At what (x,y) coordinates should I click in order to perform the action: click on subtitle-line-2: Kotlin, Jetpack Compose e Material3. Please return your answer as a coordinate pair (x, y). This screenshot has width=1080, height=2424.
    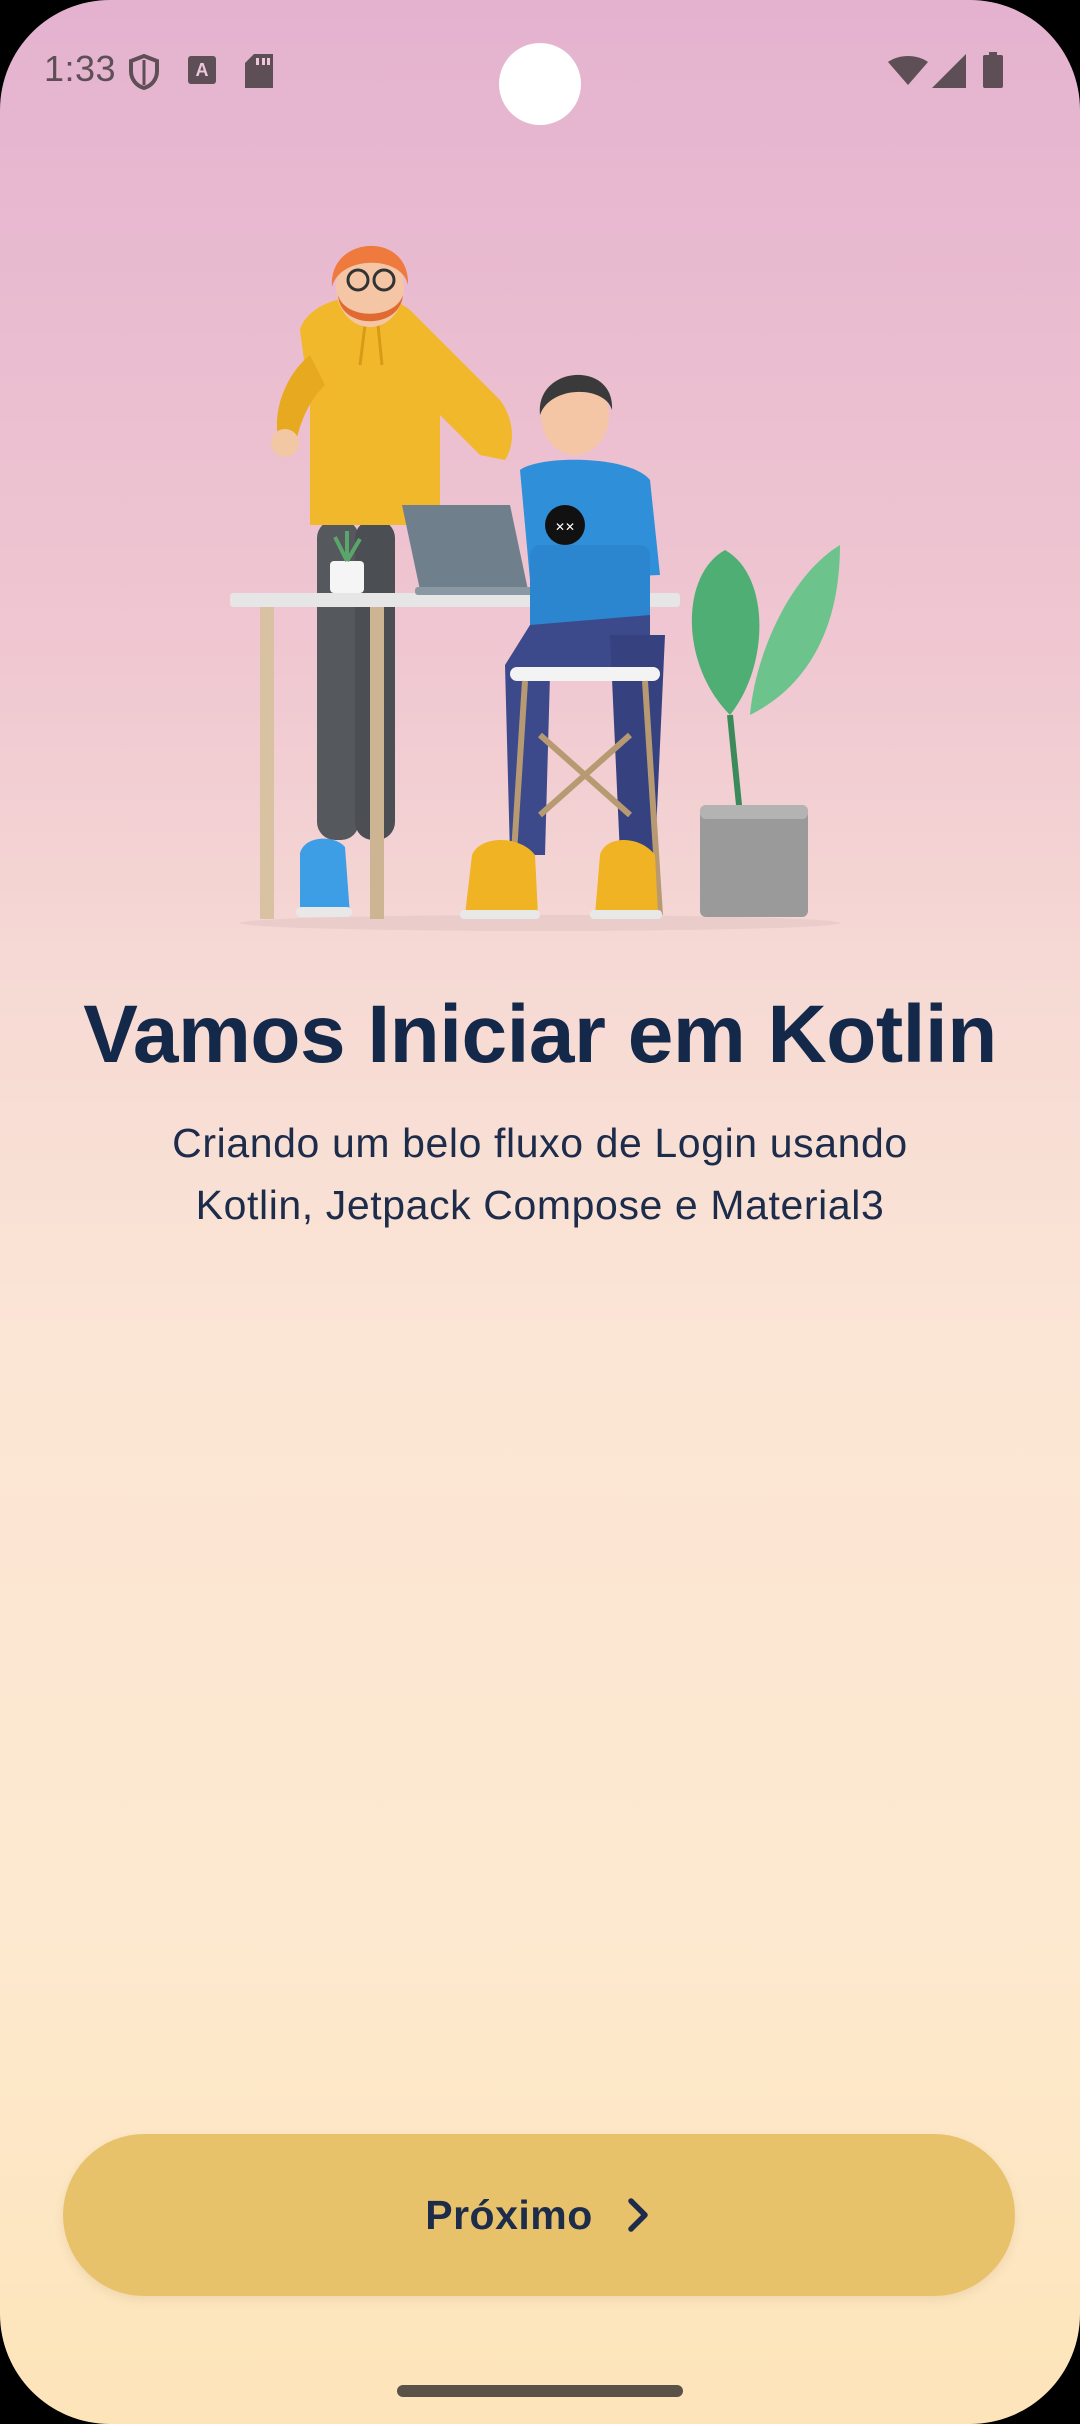
    Looking at the image, I should click on (540, 1205).